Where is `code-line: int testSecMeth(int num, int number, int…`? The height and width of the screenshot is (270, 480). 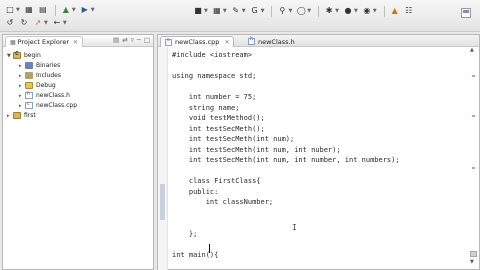 code-line: int testSecMeth(int num, int number, int… is located at coordinates (286, 160).